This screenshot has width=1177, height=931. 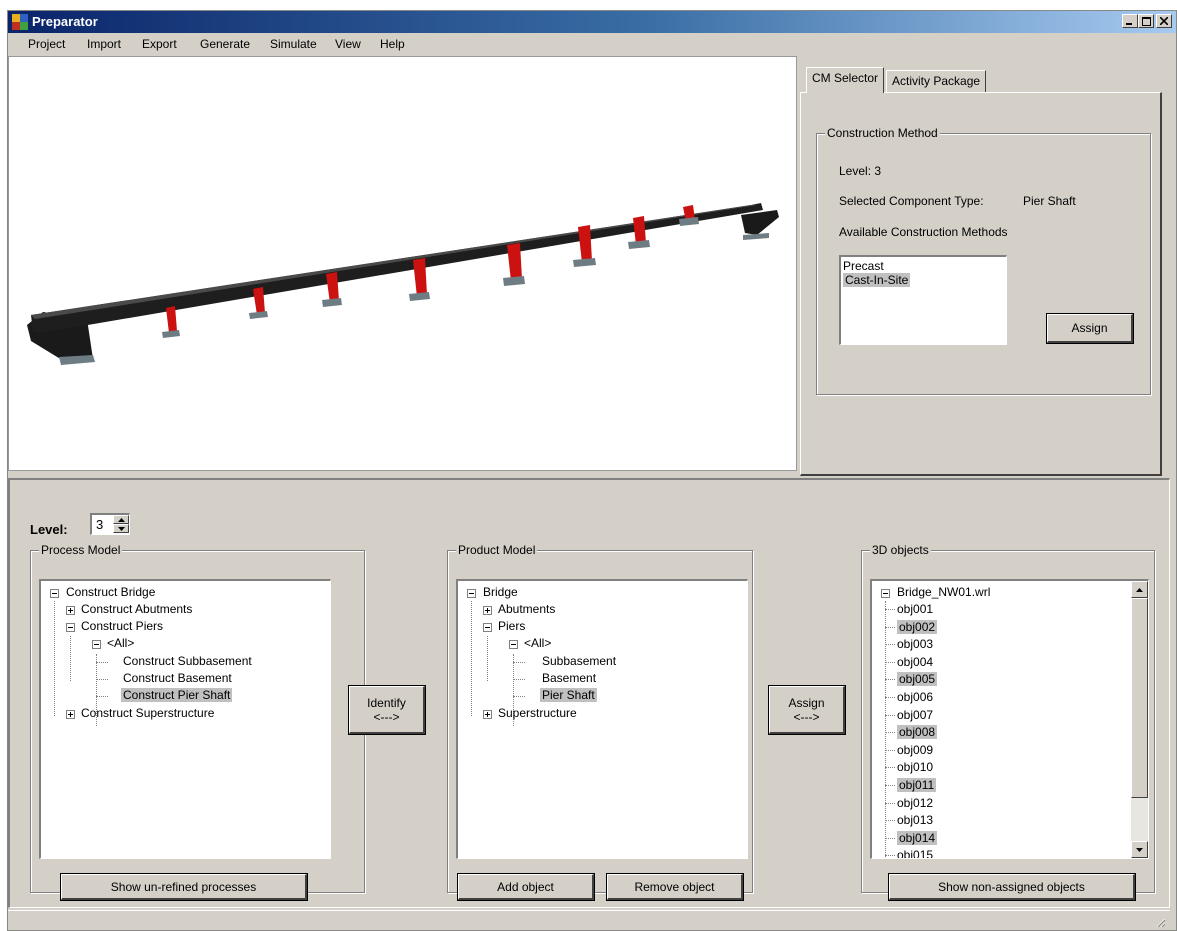 I want to click on menu-export: Export, so click(x=159, y=44).